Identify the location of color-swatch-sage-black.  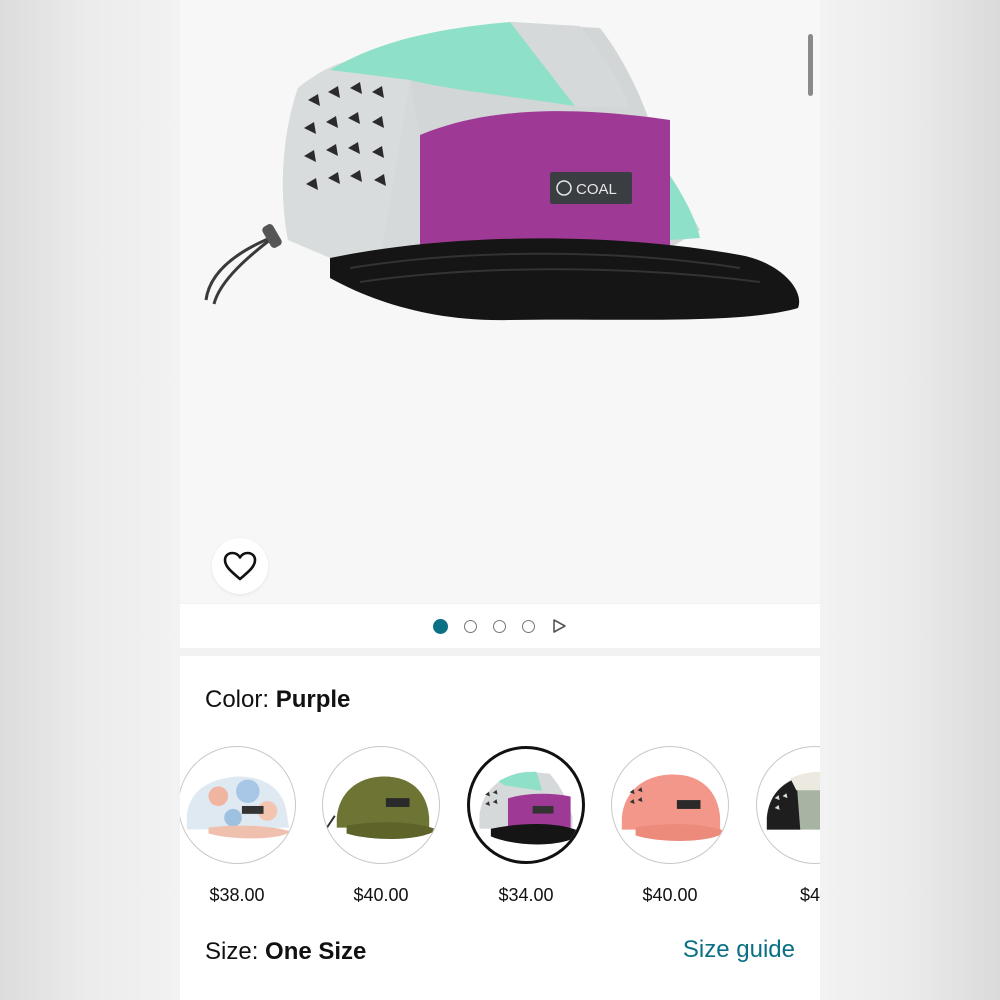
(788, 805).